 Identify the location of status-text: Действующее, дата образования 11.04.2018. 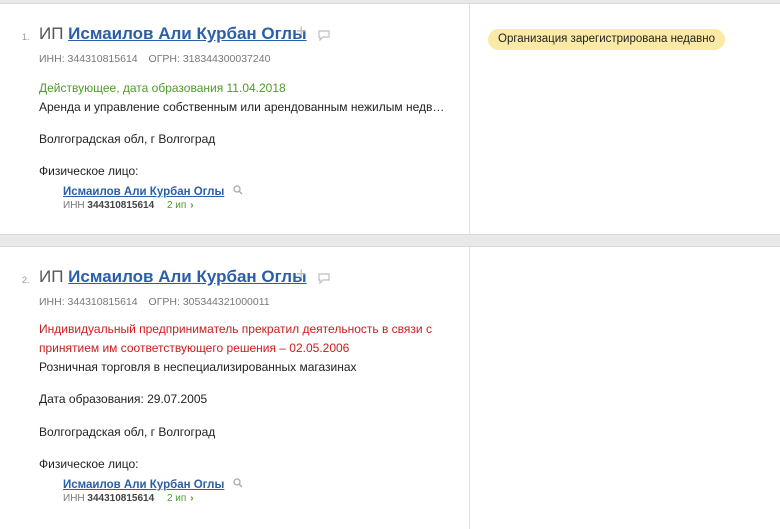
(162, 88).